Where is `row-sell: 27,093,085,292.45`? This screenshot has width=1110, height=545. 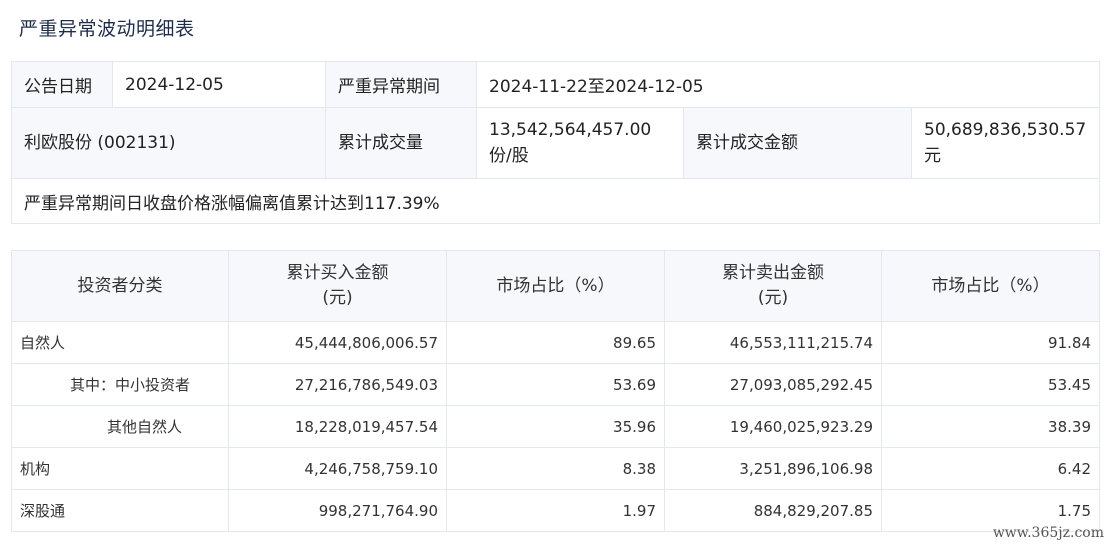 row-sell: 27,093,085,292.45 is located at coordinates (773, 384).